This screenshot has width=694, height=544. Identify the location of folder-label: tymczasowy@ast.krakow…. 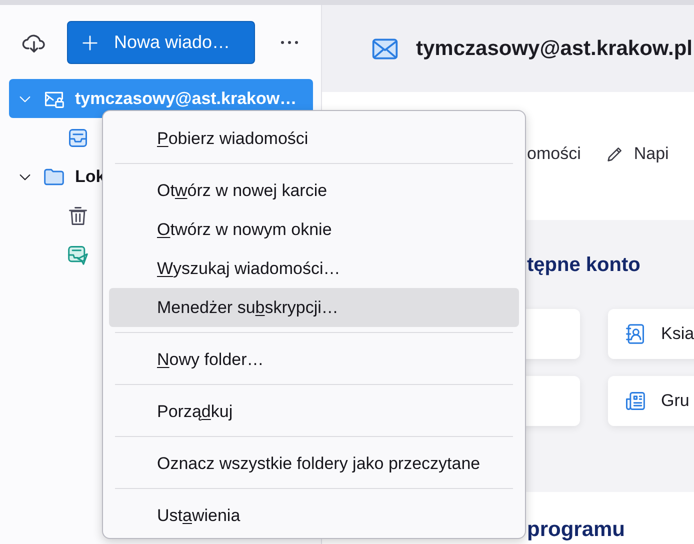
(186, 98).